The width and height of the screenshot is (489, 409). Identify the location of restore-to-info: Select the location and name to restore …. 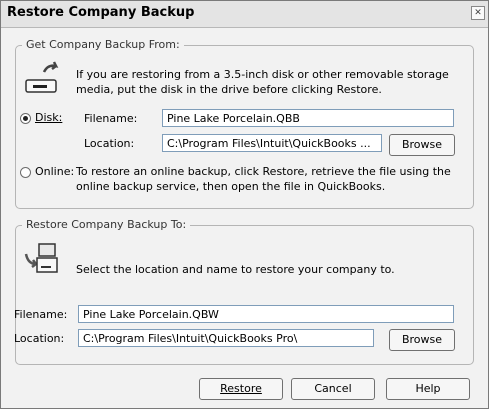
(235, 269).